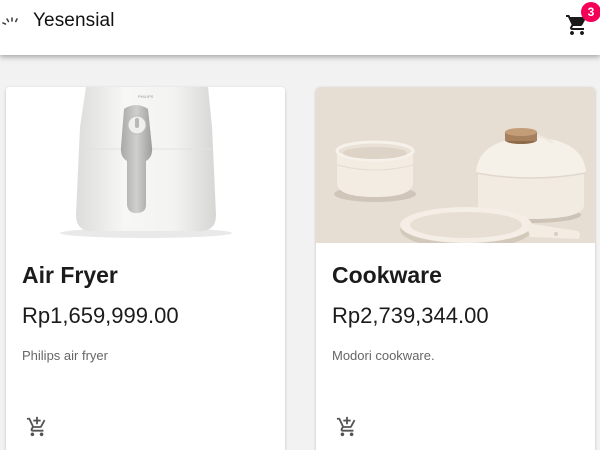 The image size is (600, 450). Describe the element at coordinates (146, 96) in the screenshot. I see `svg-text: PHILIPS` at that location.